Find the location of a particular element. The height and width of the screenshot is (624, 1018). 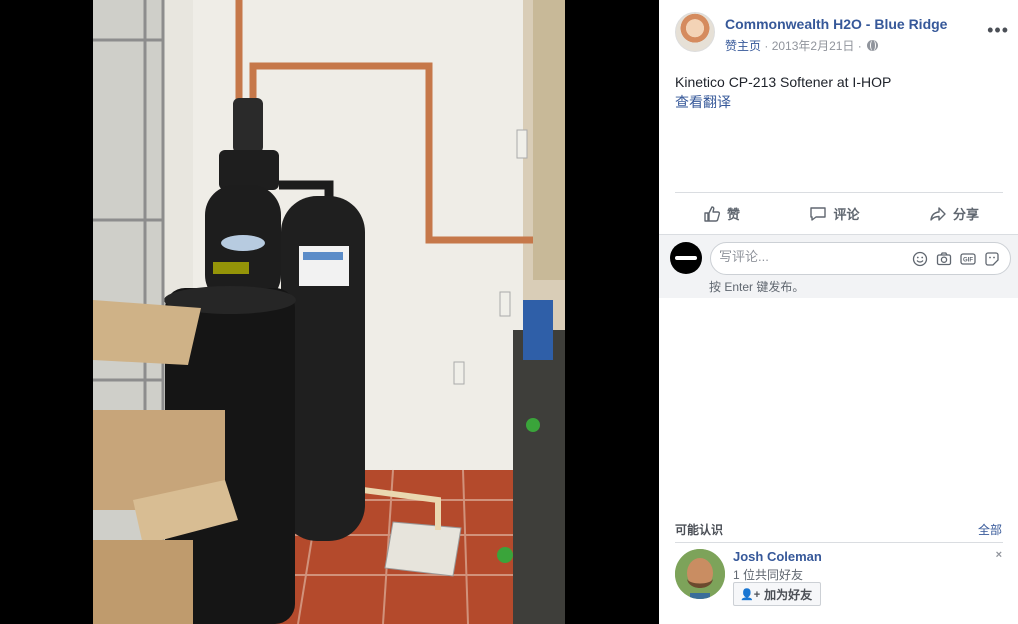

camera-icon is located at coordinates (944, 259).